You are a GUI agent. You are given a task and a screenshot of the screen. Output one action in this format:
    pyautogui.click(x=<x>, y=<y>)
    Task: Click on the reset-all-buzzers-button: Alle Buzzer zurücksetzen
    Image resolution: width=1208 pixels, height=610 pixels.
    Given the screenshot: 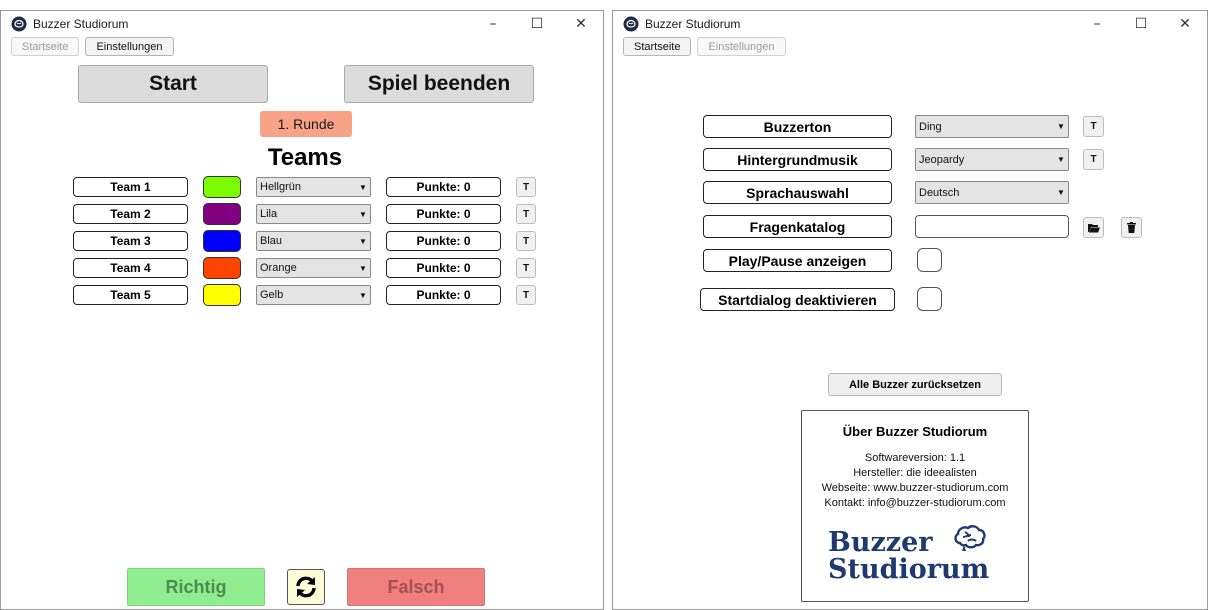 What is the action you would take?
    pyautogui.click(x=915, y=384)
    